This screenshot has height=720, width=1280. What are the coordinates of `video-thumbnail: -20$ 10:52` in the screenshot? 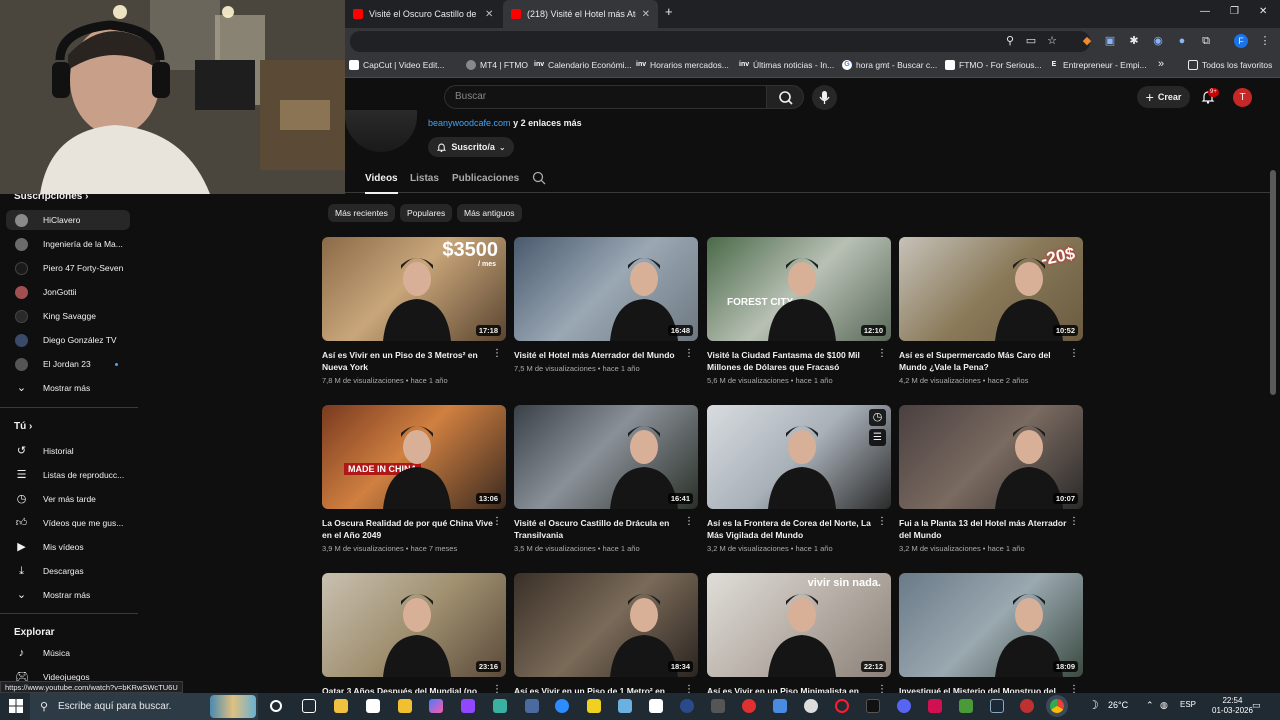 It's located at (991, 289).